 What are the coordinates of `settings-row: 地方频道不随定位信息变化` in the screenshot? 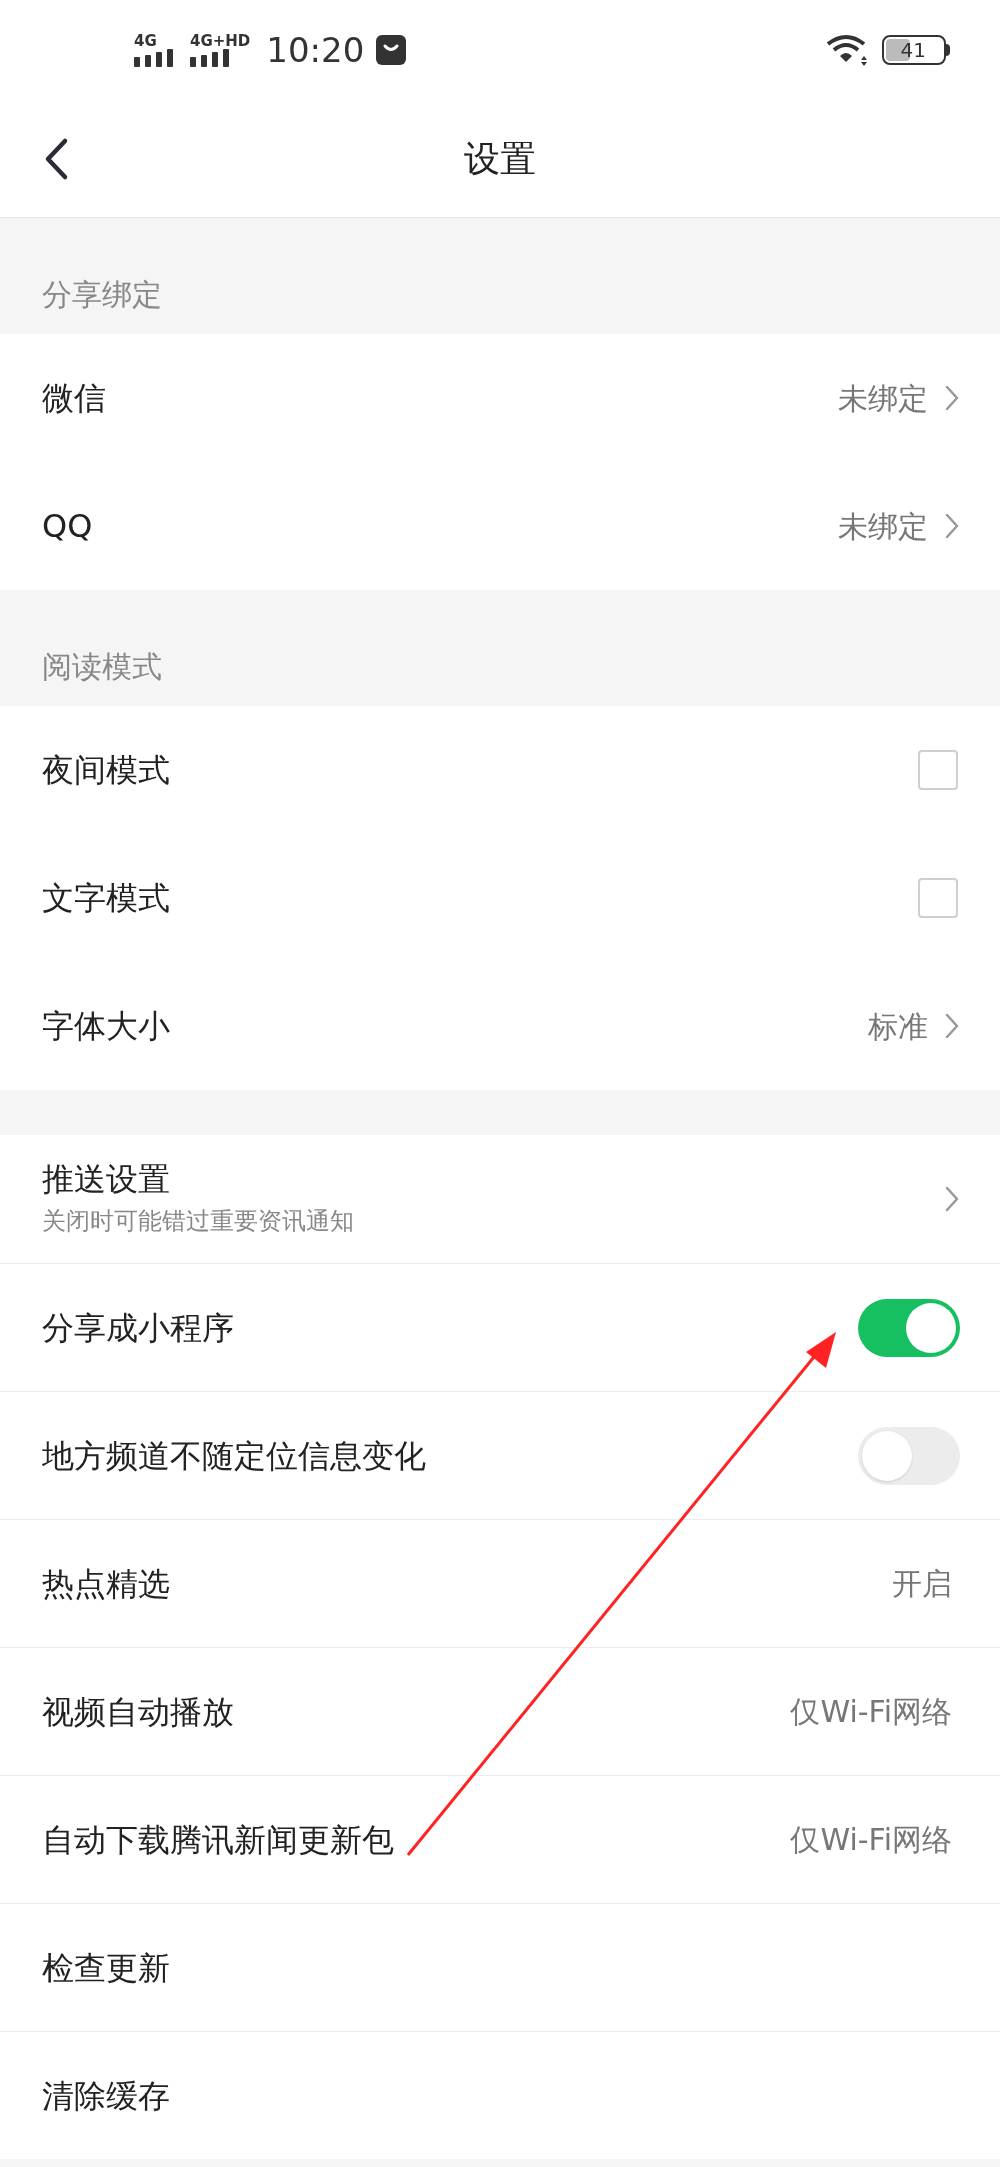 It's located at (500, 1455).